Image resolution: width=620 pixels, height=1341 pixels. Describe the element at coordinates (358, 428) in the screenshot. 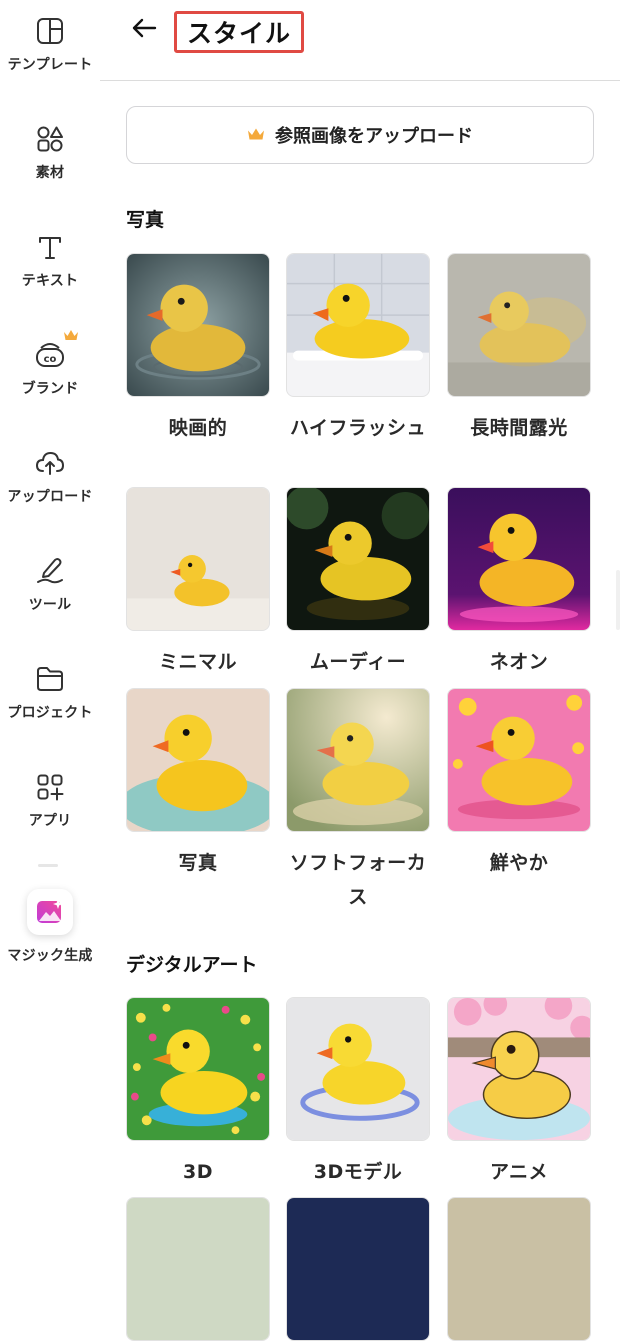

I see `style-label: ハイフラッシュ` at that location.